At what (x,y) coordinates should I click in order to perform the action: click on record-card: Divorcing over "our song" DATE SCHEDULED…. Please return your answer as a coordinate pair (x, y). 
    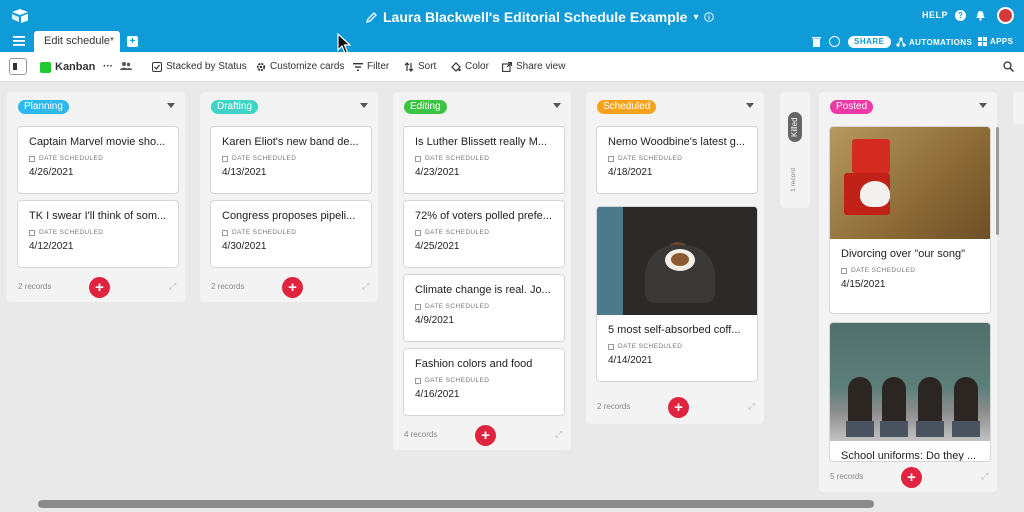
    Looking at the image, I should click on (910, 220).